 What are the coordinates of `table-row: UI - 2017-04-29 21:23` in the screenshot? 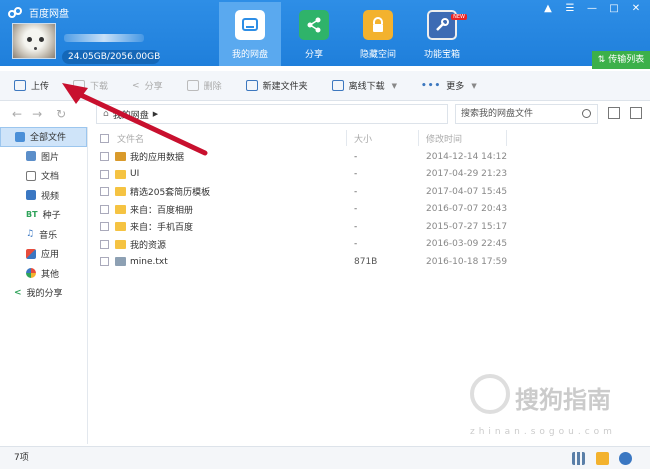 It's located at (372, 175).